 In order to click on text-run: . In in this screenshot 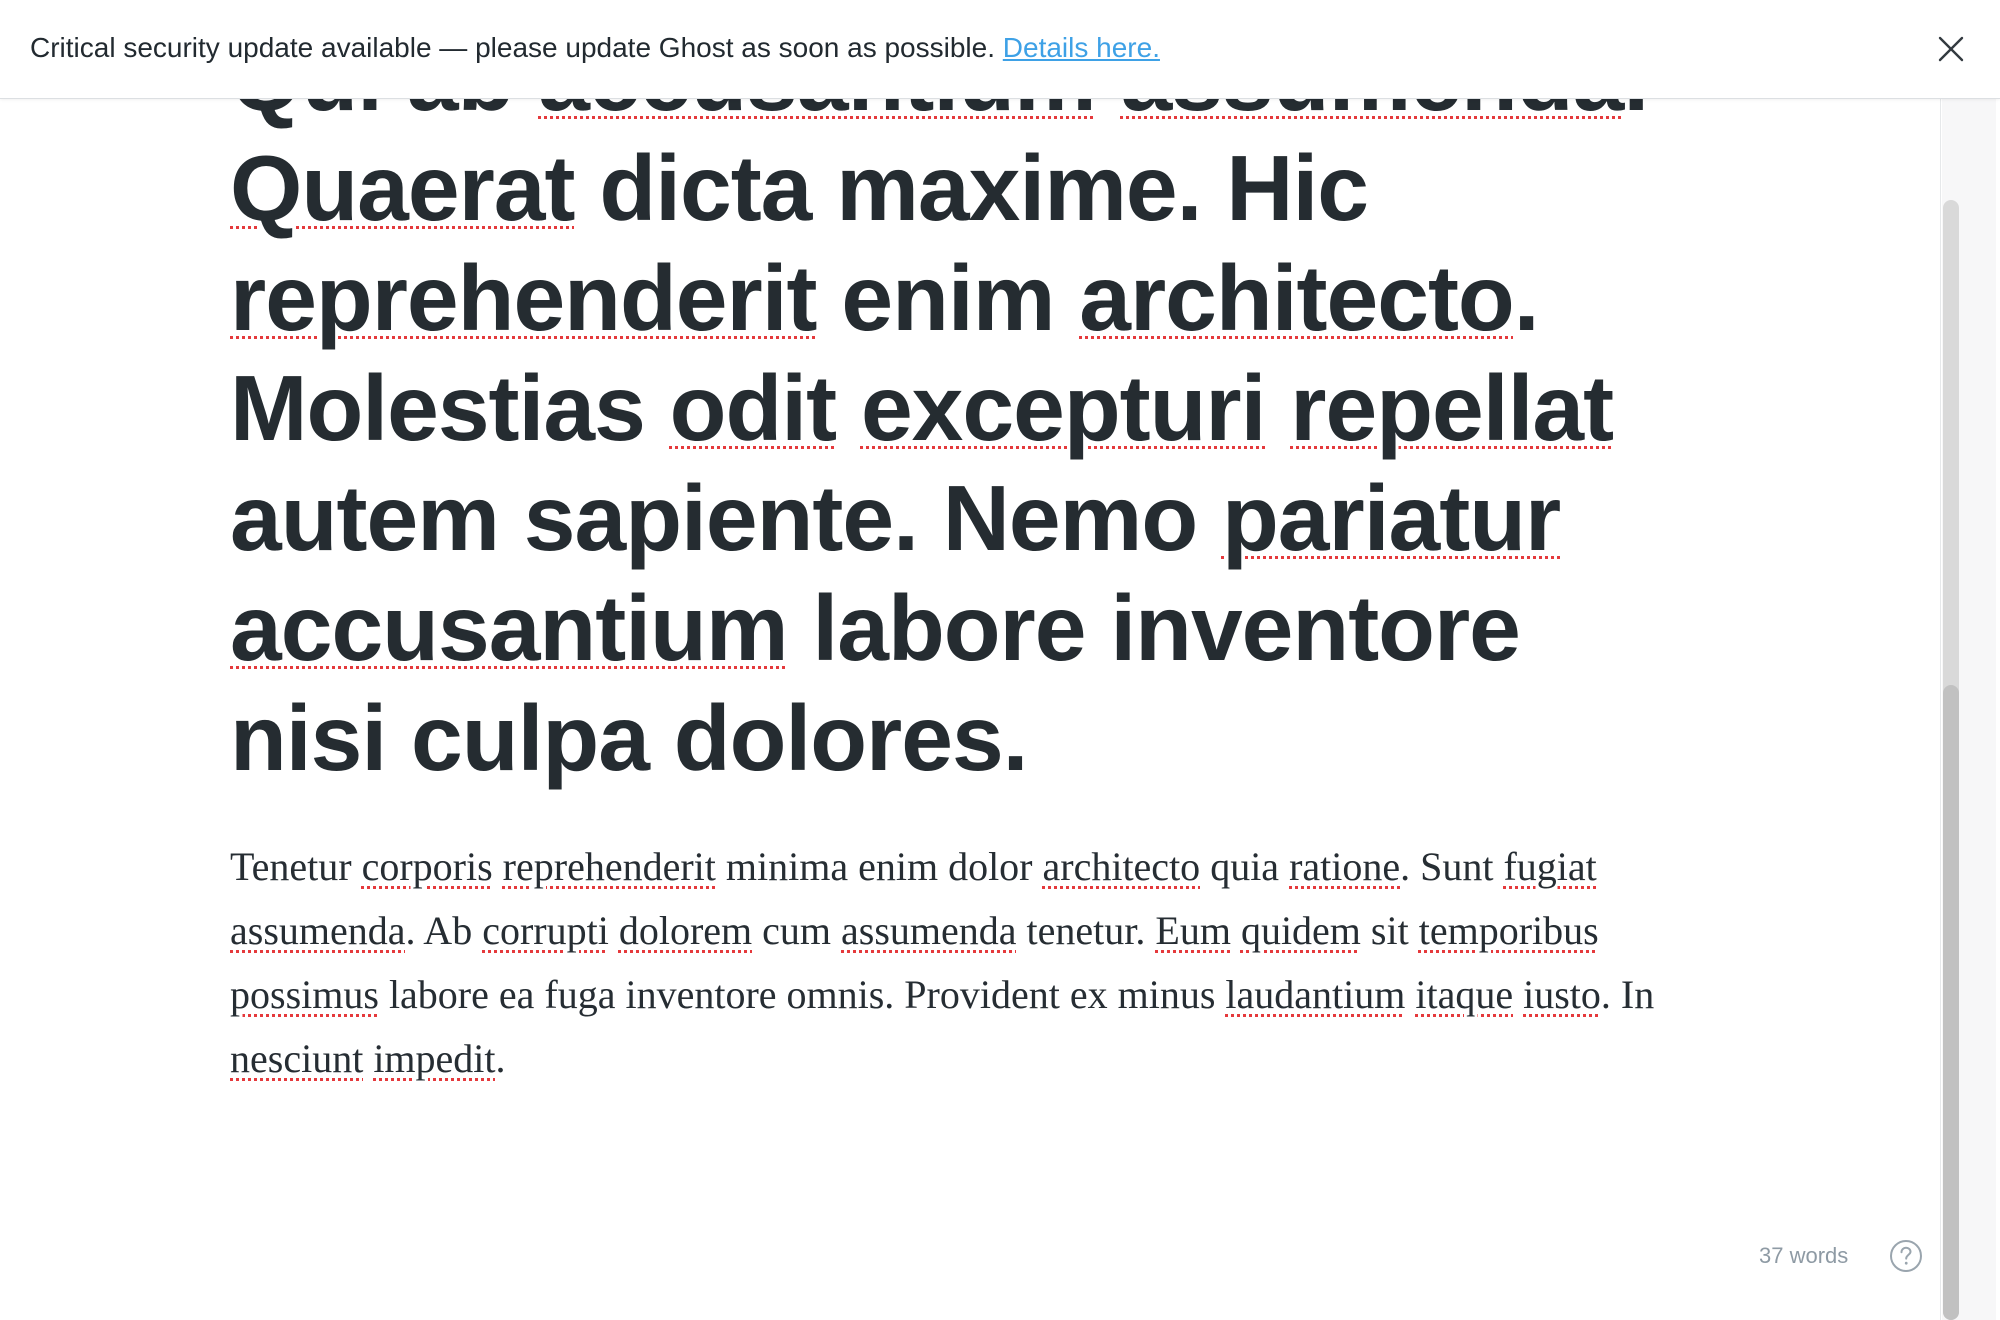, I will do `click(1627, 994)`.